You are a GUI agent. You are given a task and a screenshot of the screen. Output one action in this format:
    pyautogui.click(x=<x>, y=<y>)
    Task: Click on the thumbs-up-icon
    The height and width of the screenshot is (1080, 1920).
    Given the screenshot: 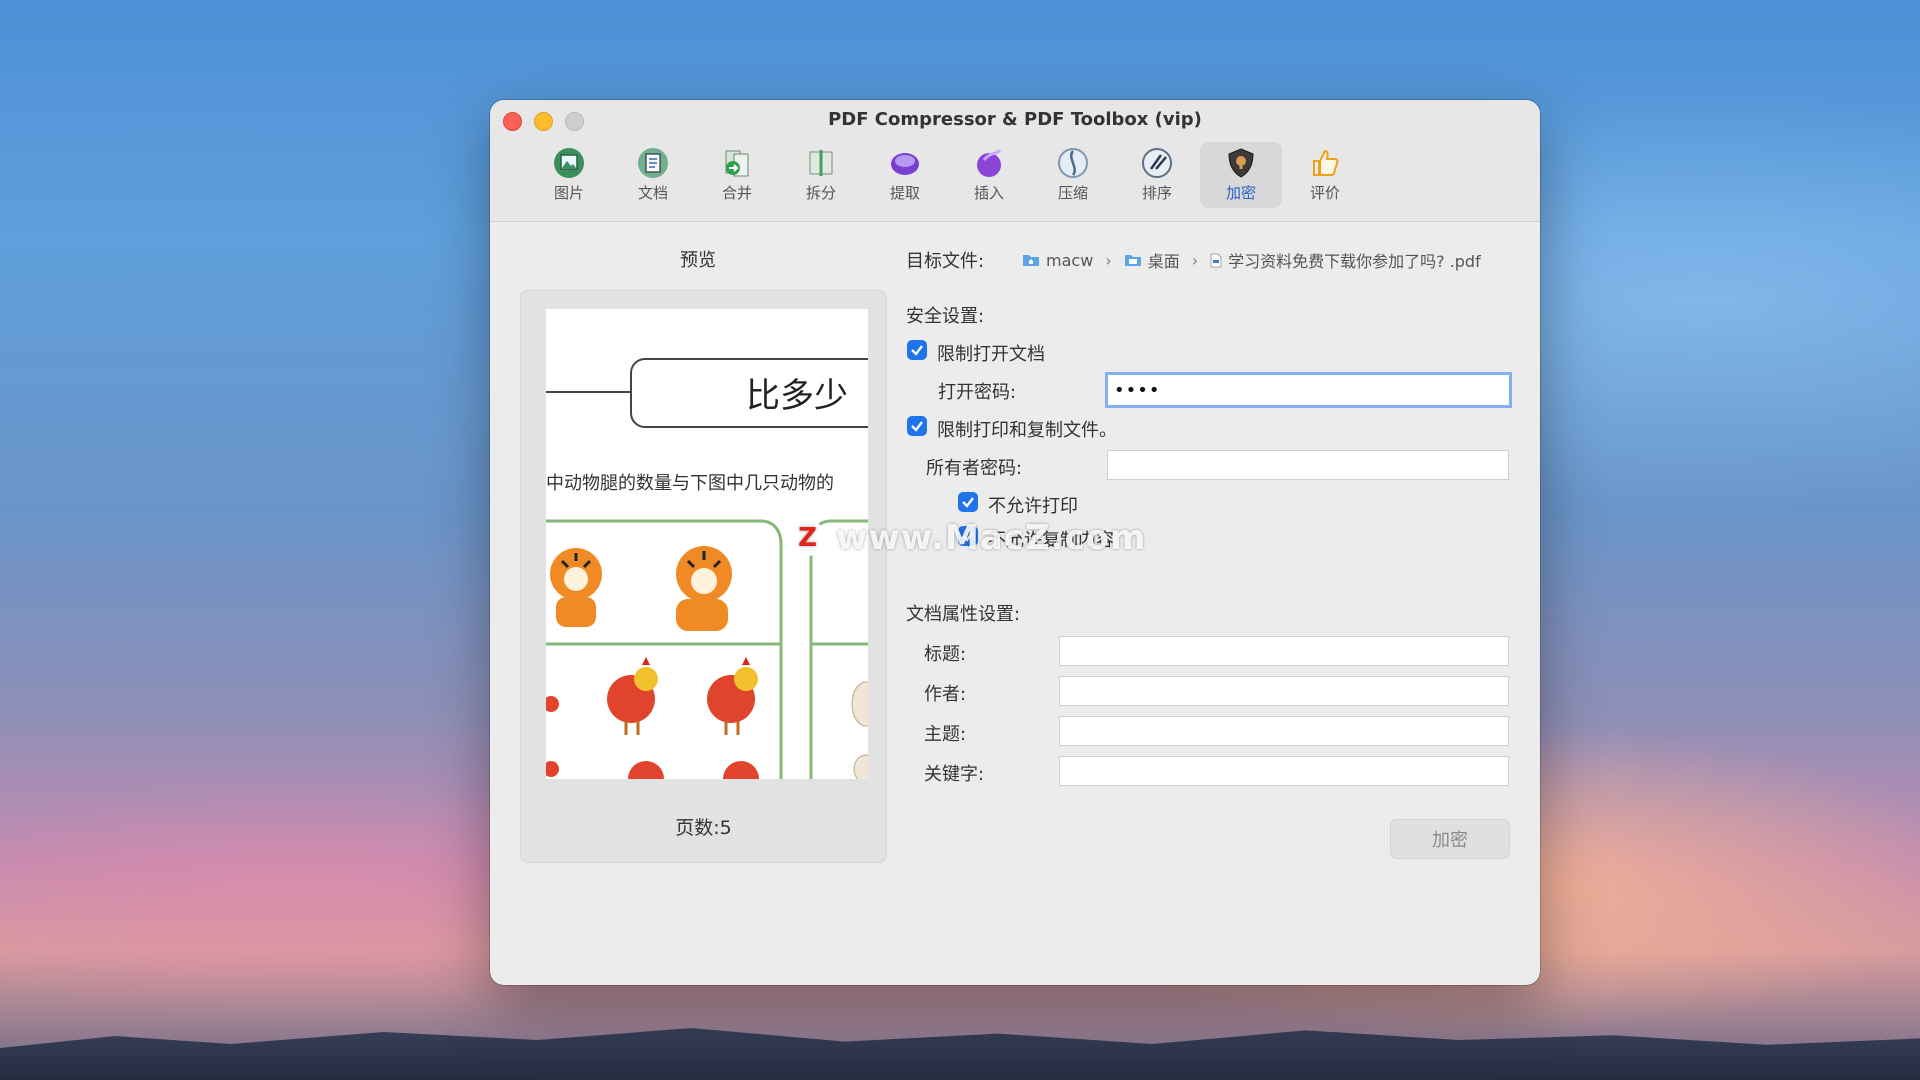 What is the action you would take?
    pyautogui.click(x=1326, y=162)
    